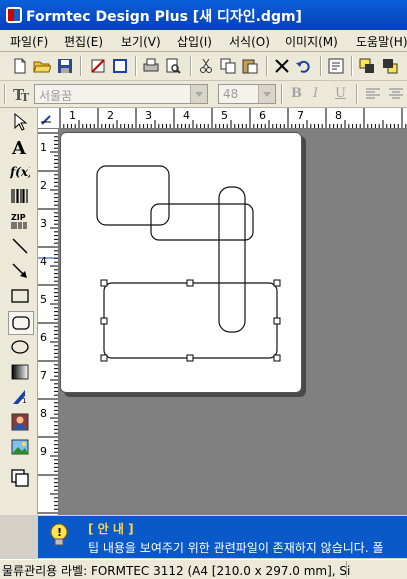 The image size is (407, 579). I want to click on toolbar-grip, so click(5, 94).